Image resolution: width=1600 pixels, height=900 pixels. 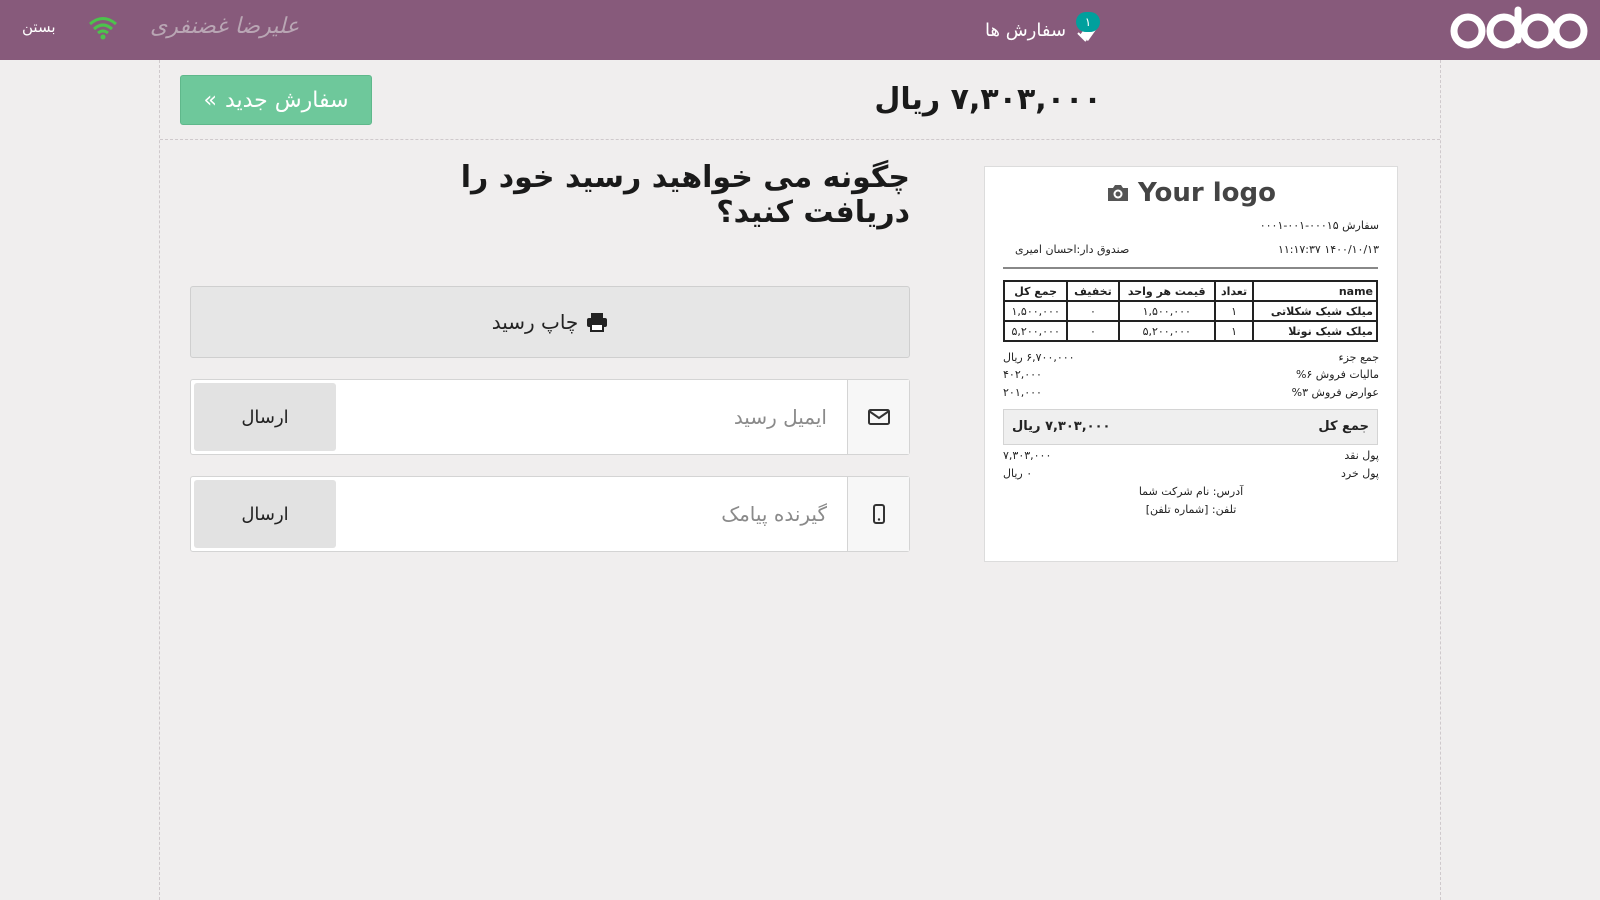 I want to click on mobile-phone-icon, so click(x=878, y=514).